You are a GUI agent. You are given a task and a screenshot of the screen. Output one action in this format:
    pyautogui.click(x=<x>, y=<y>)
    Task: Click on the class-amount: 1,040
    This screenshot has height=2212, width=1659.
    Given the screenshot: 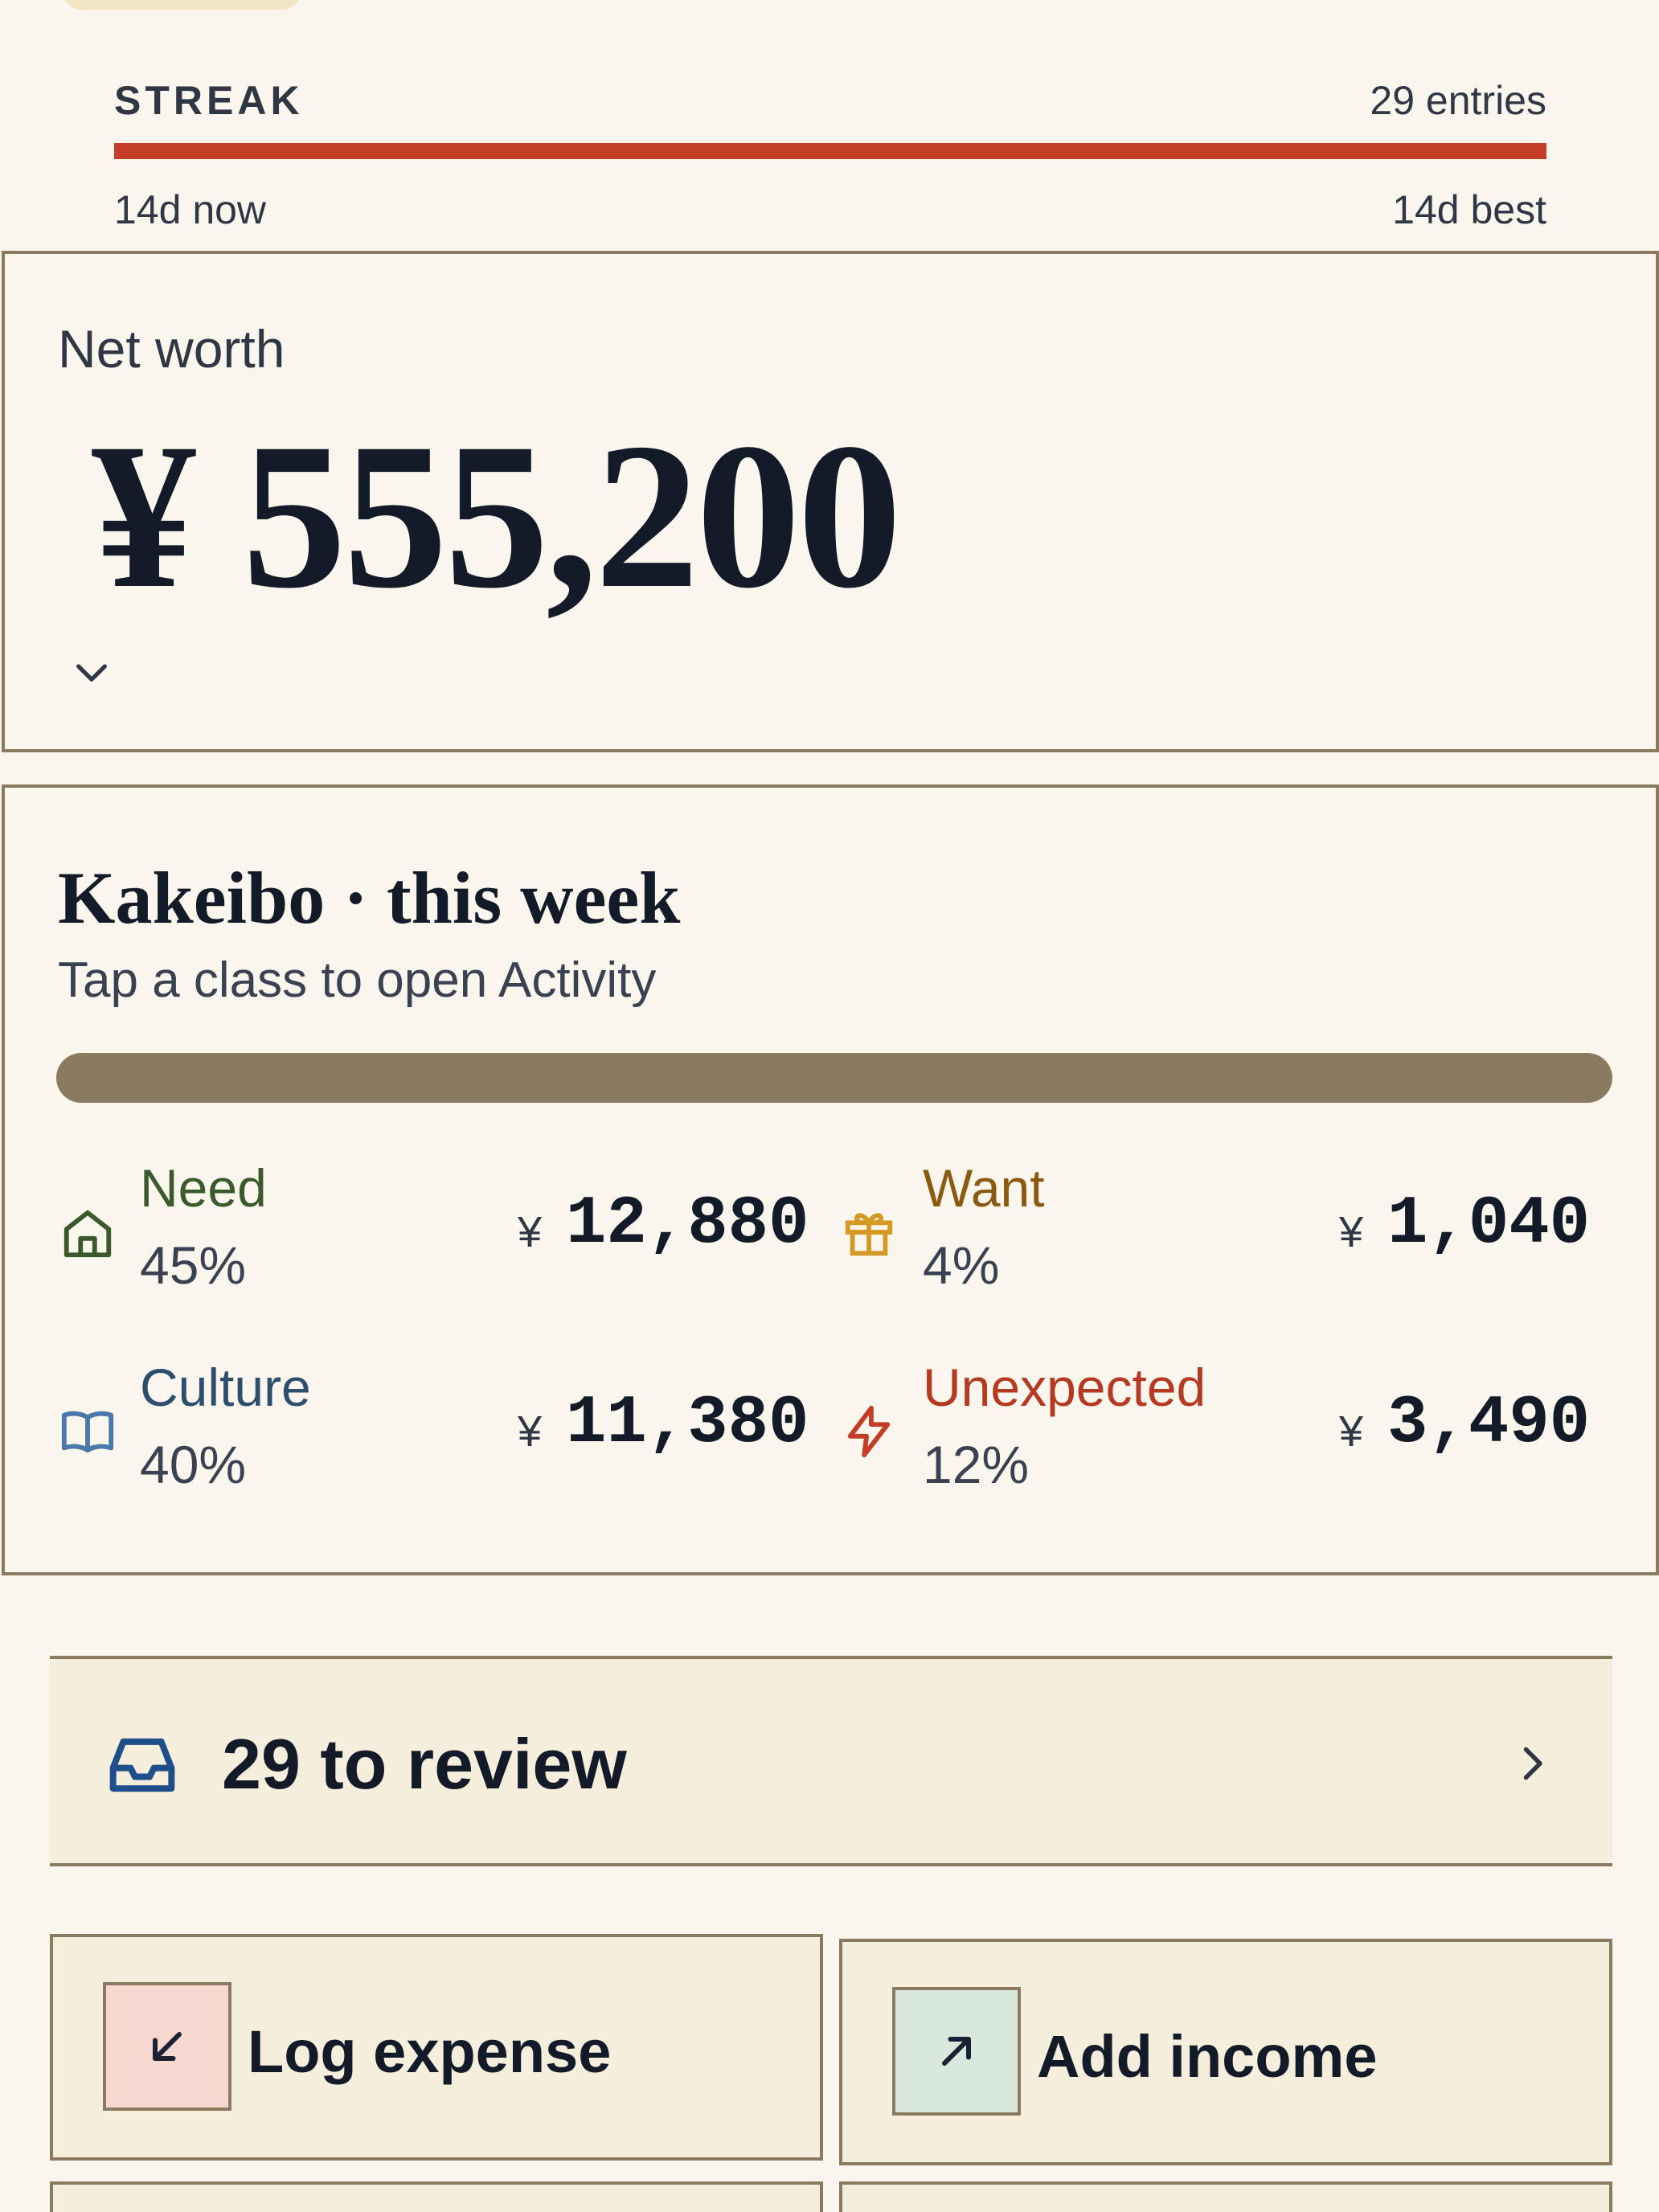 What is the action you would take?
    pyautogui.click(x=1489, y=1224)
    